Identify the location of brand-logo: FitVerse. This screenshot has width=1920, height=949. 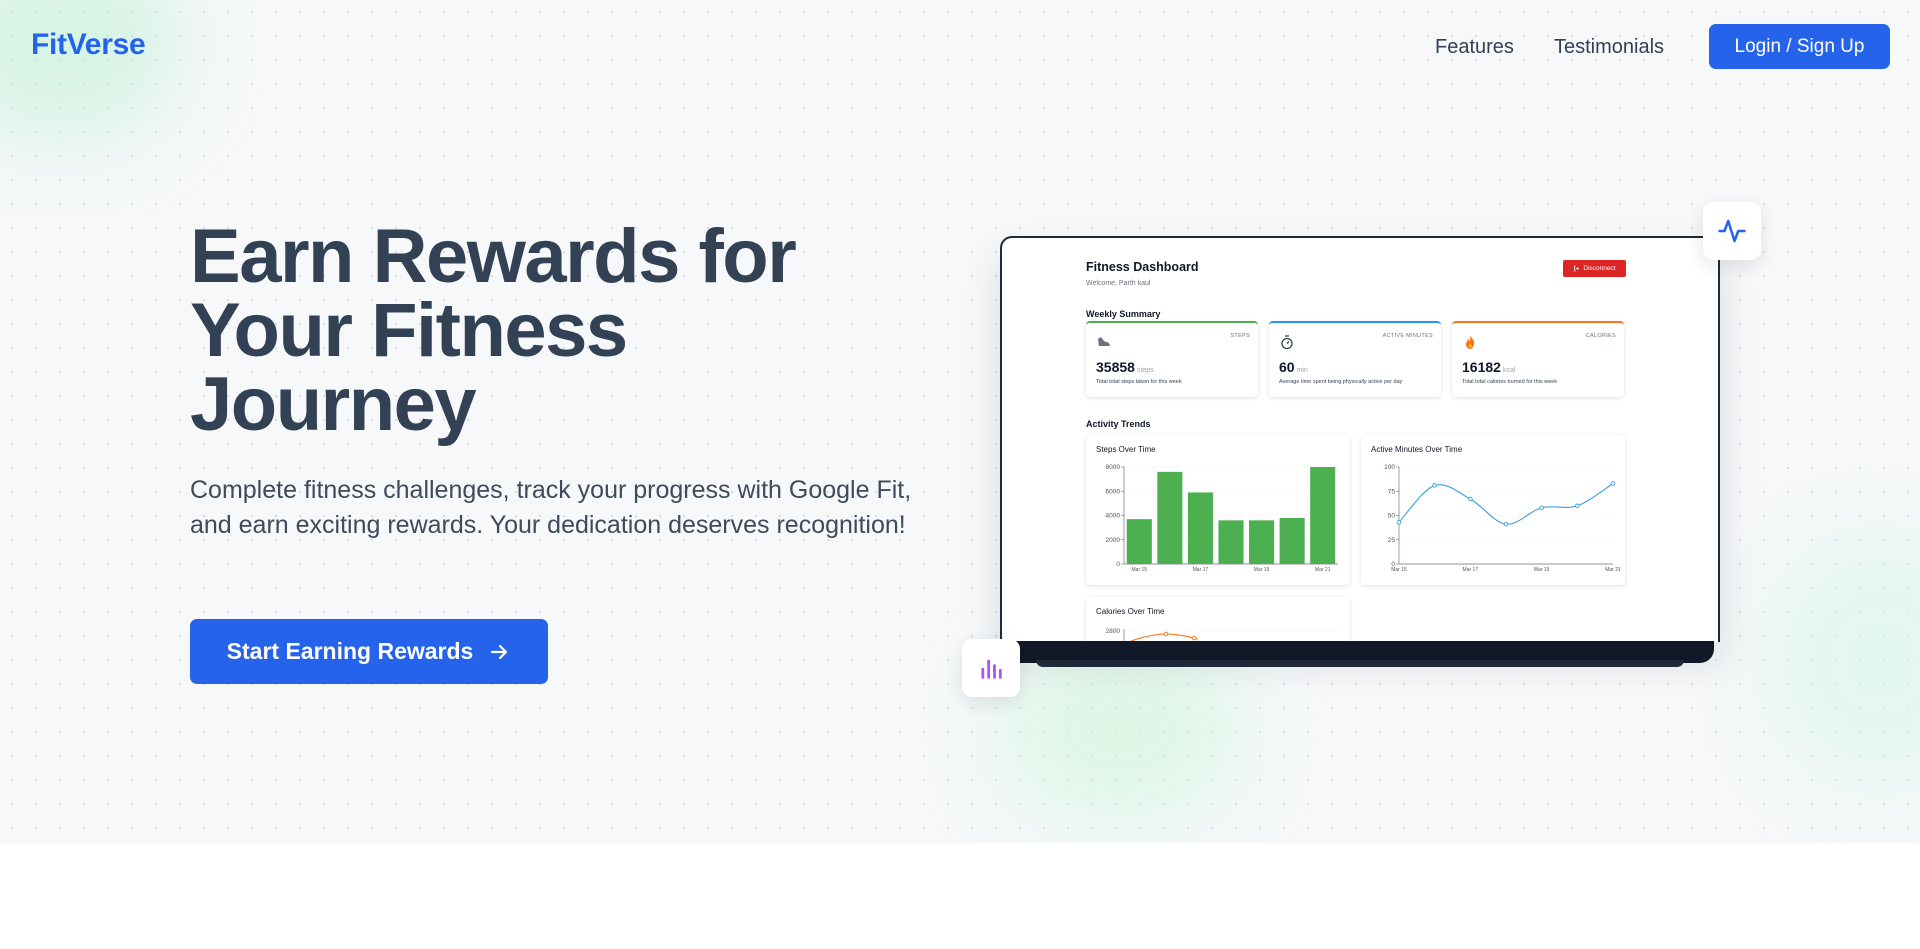
(88, 45).